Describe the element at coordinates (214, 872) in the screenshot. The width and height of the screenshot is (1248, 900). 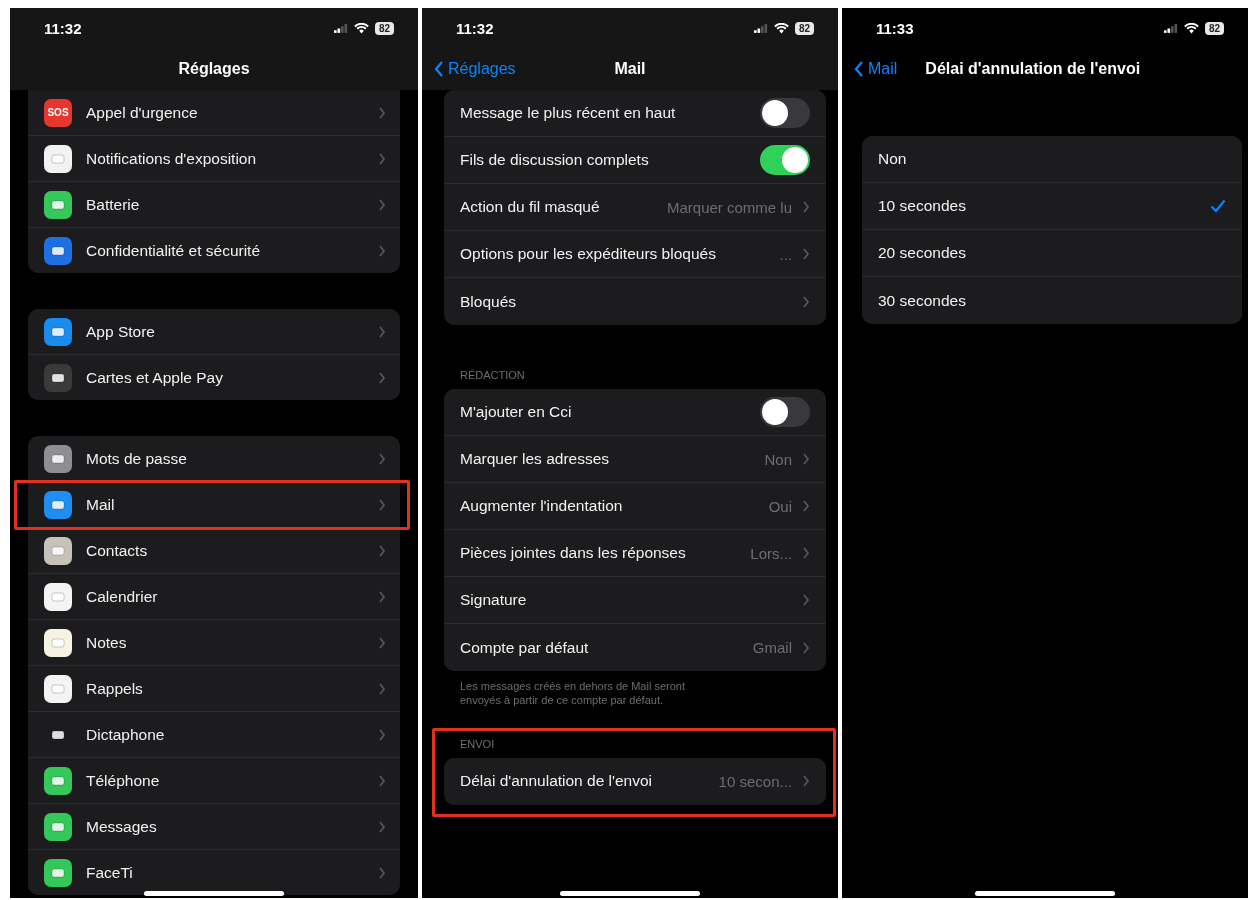
I see `settings-row: FaceTi` at that location.